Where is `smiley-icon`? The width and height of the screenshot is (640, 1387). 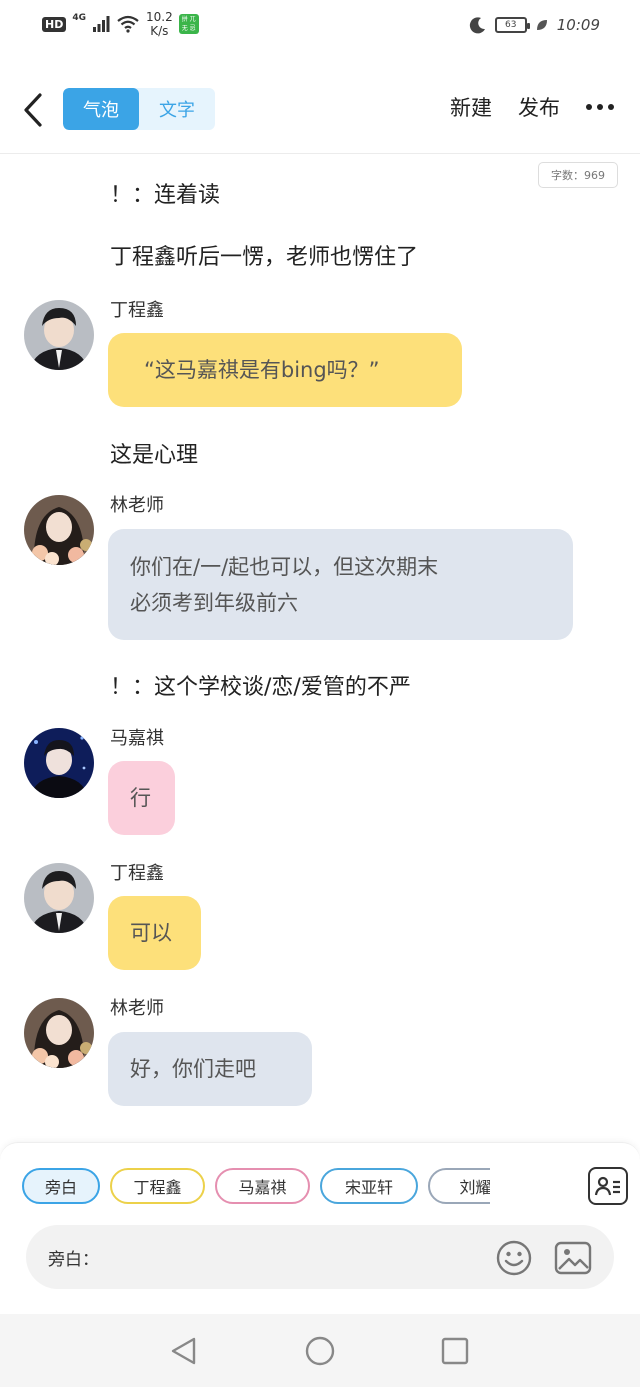
smiley-icon is located at coordinates (514, 1258).